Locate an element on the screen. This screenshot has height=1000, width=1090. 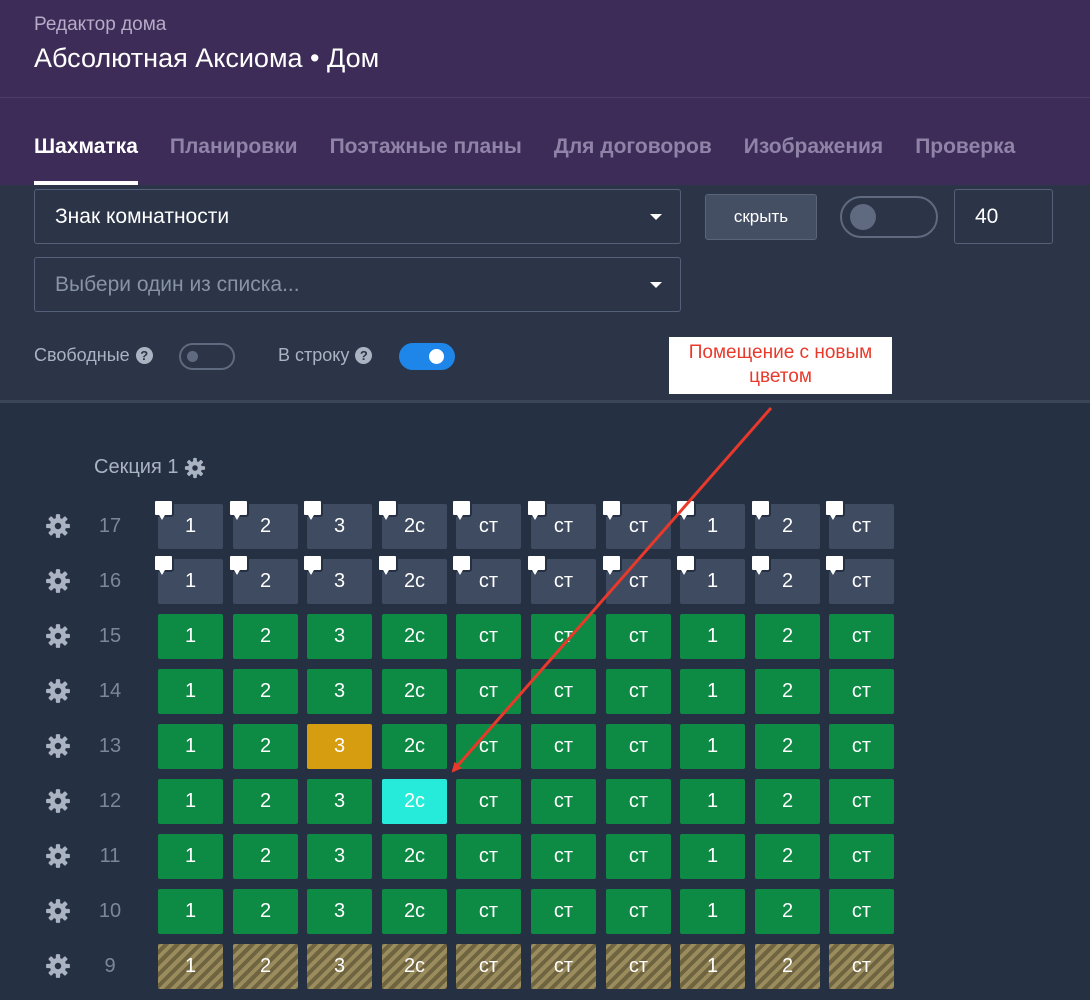
size-input: 40 is located at coordinates (1003, 216).